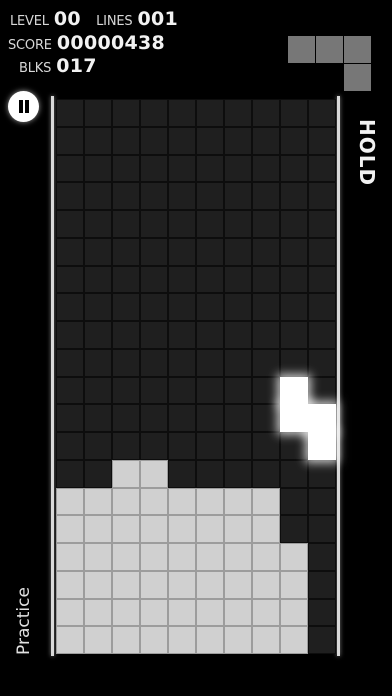  Describe the element at coordinates (294, 418) in the screenshot. I see `active-piece-block` at that location.